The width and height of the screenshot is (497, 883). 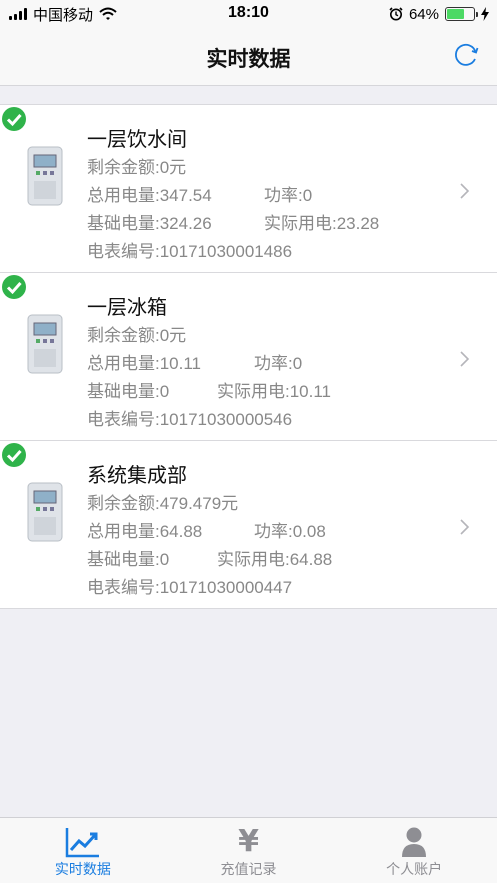 I want to click on battery-icon, so click(x=461, y=14).